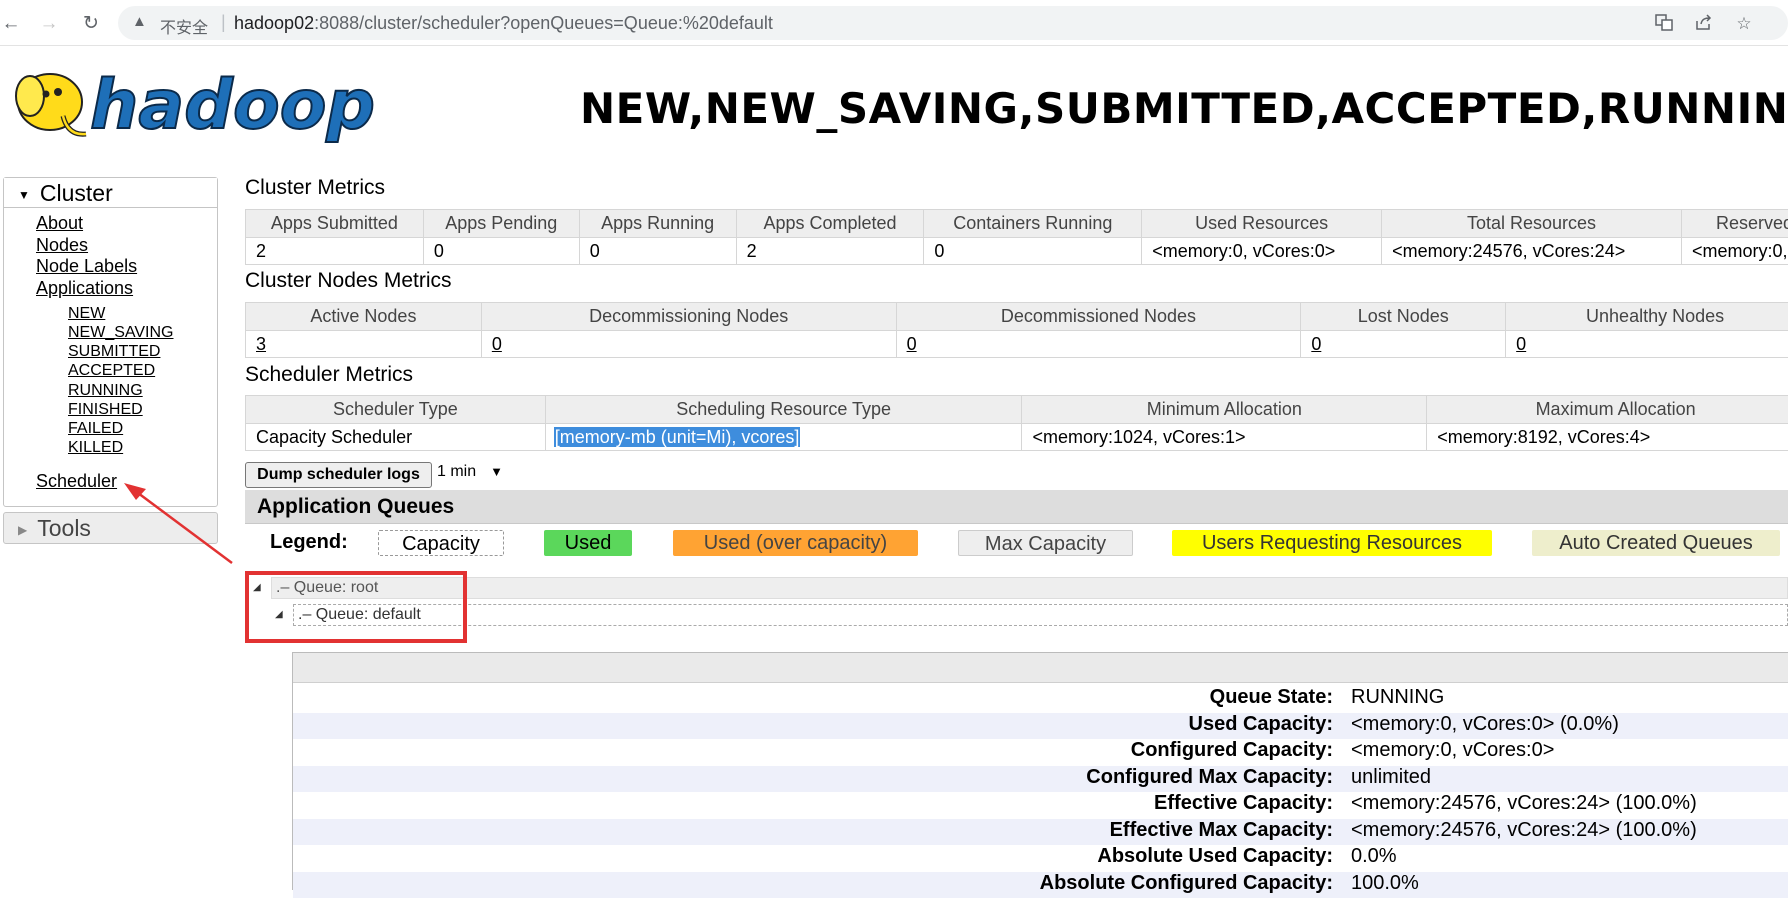 The height and width of the screenshot is (898, 1788). Describe the element at coordinates (1016, 507) in the screenshot. I see `application-queues-header: Application Queues` at that location.